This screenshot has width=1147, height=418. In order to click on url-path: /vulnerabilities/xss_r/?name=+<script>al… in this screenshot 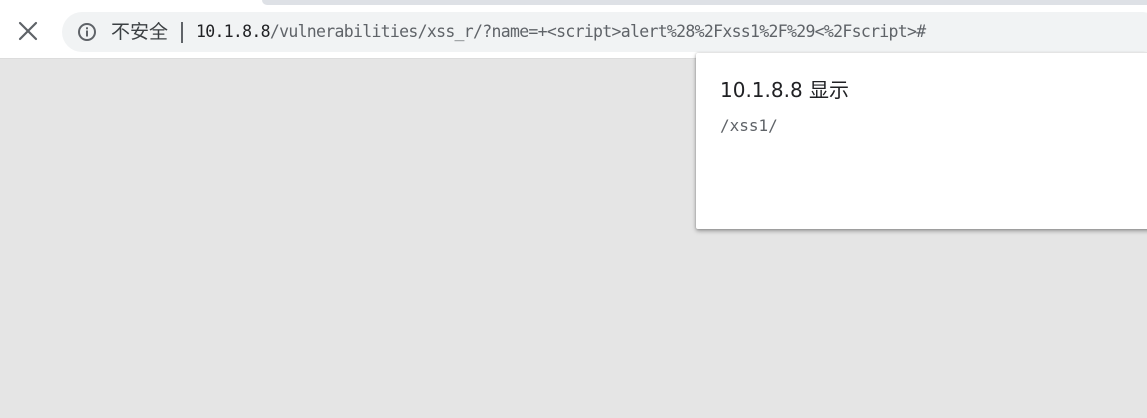, I will do `click(597, 31)`.